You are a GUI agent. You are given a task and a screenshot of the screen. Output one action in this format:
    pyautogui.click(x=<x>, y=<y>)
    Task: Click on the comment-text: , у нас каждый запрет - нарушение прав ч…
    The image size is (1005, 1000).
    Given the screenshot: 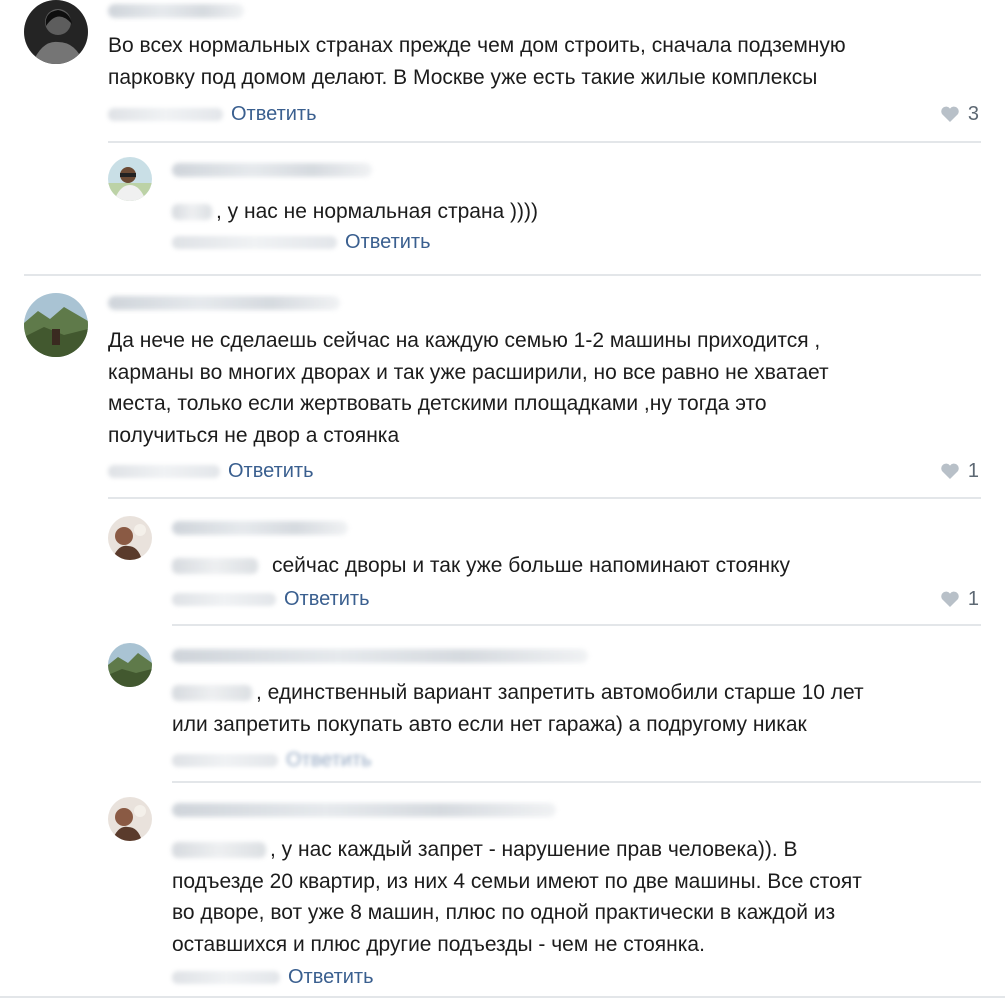 What is the action you would take?
    pyautogui.click(x=517, y=897)
    